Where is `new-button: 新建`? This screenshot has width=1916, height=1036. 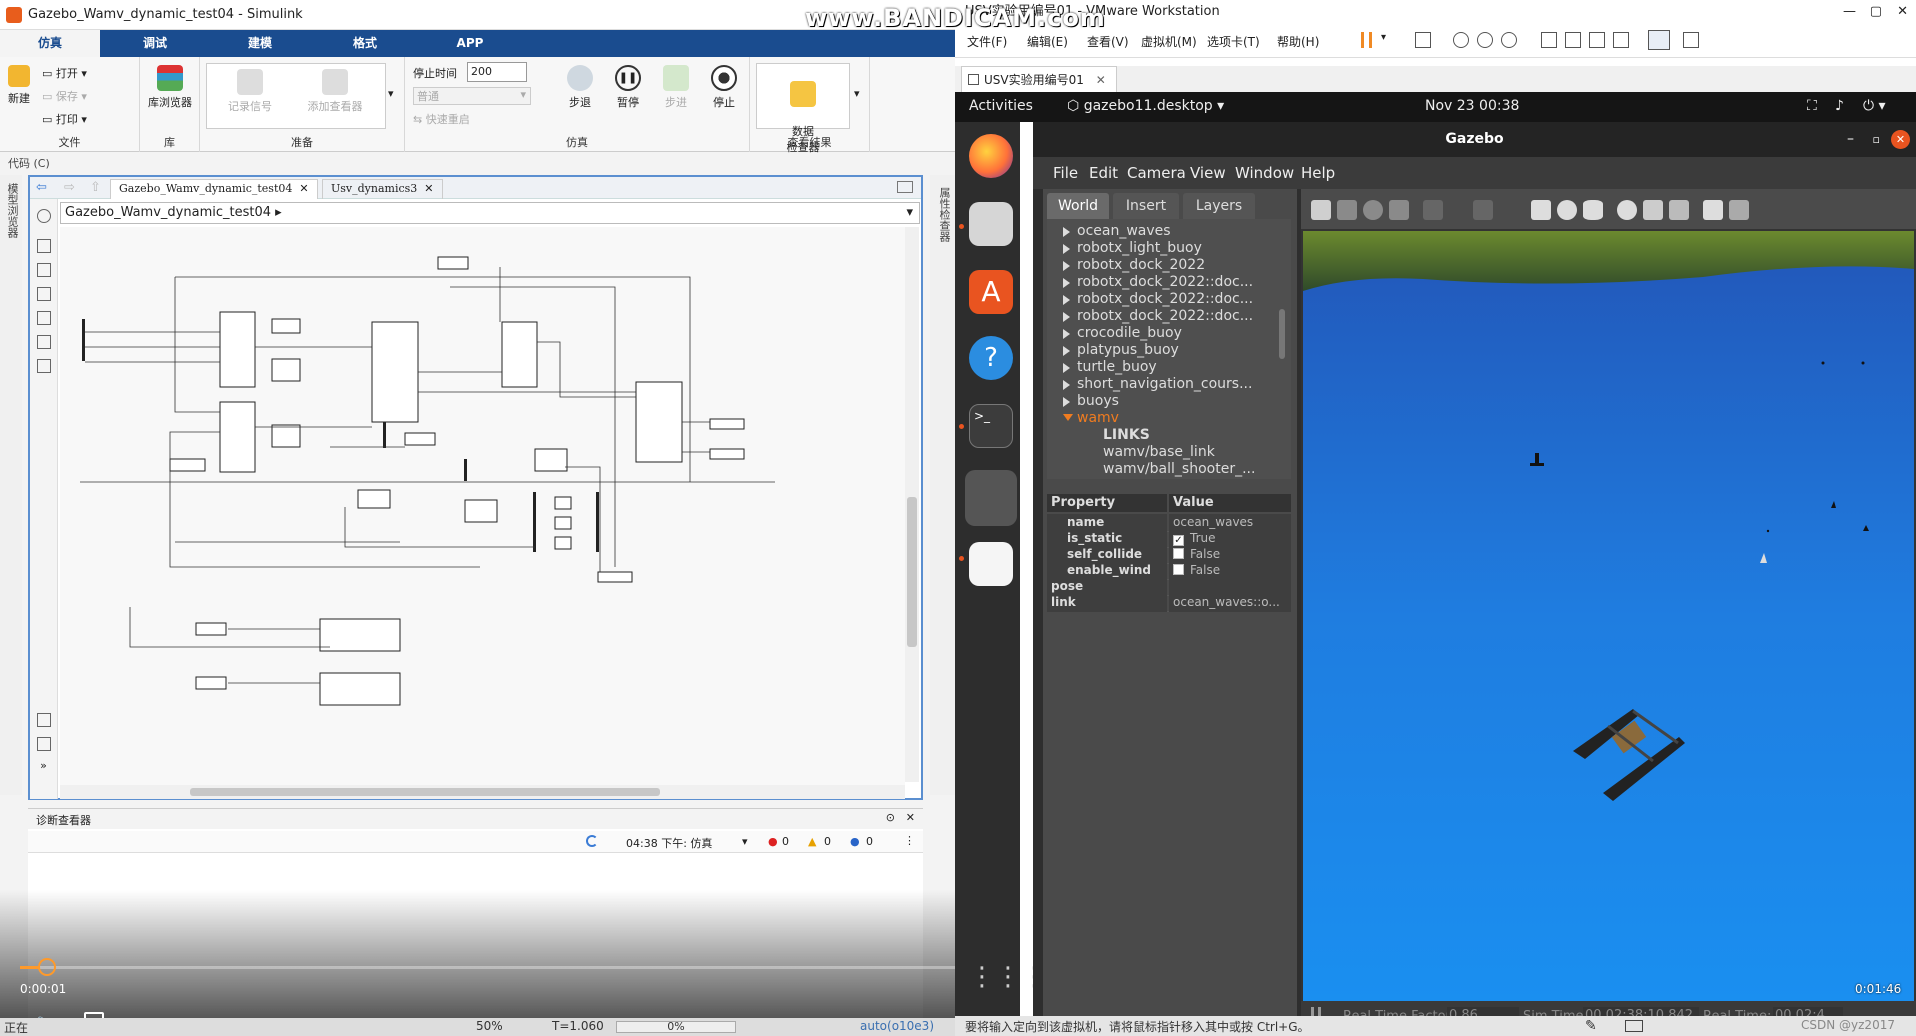
new-button: 新建 is located at coordinates (19, 85).